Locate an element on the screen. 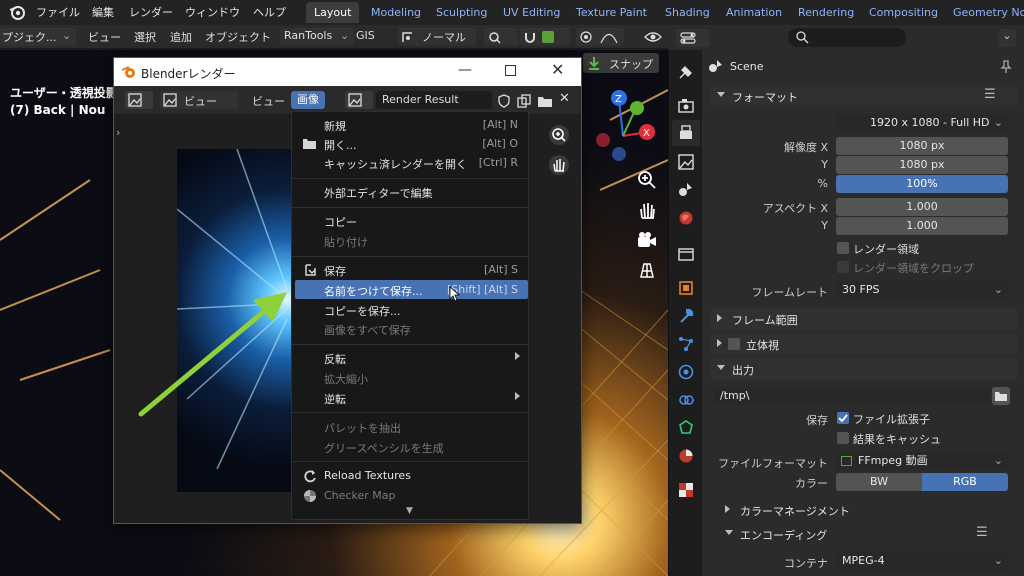 The image size is (1024, 576). tab-layout: Layout is located at coordinates (333, 12).